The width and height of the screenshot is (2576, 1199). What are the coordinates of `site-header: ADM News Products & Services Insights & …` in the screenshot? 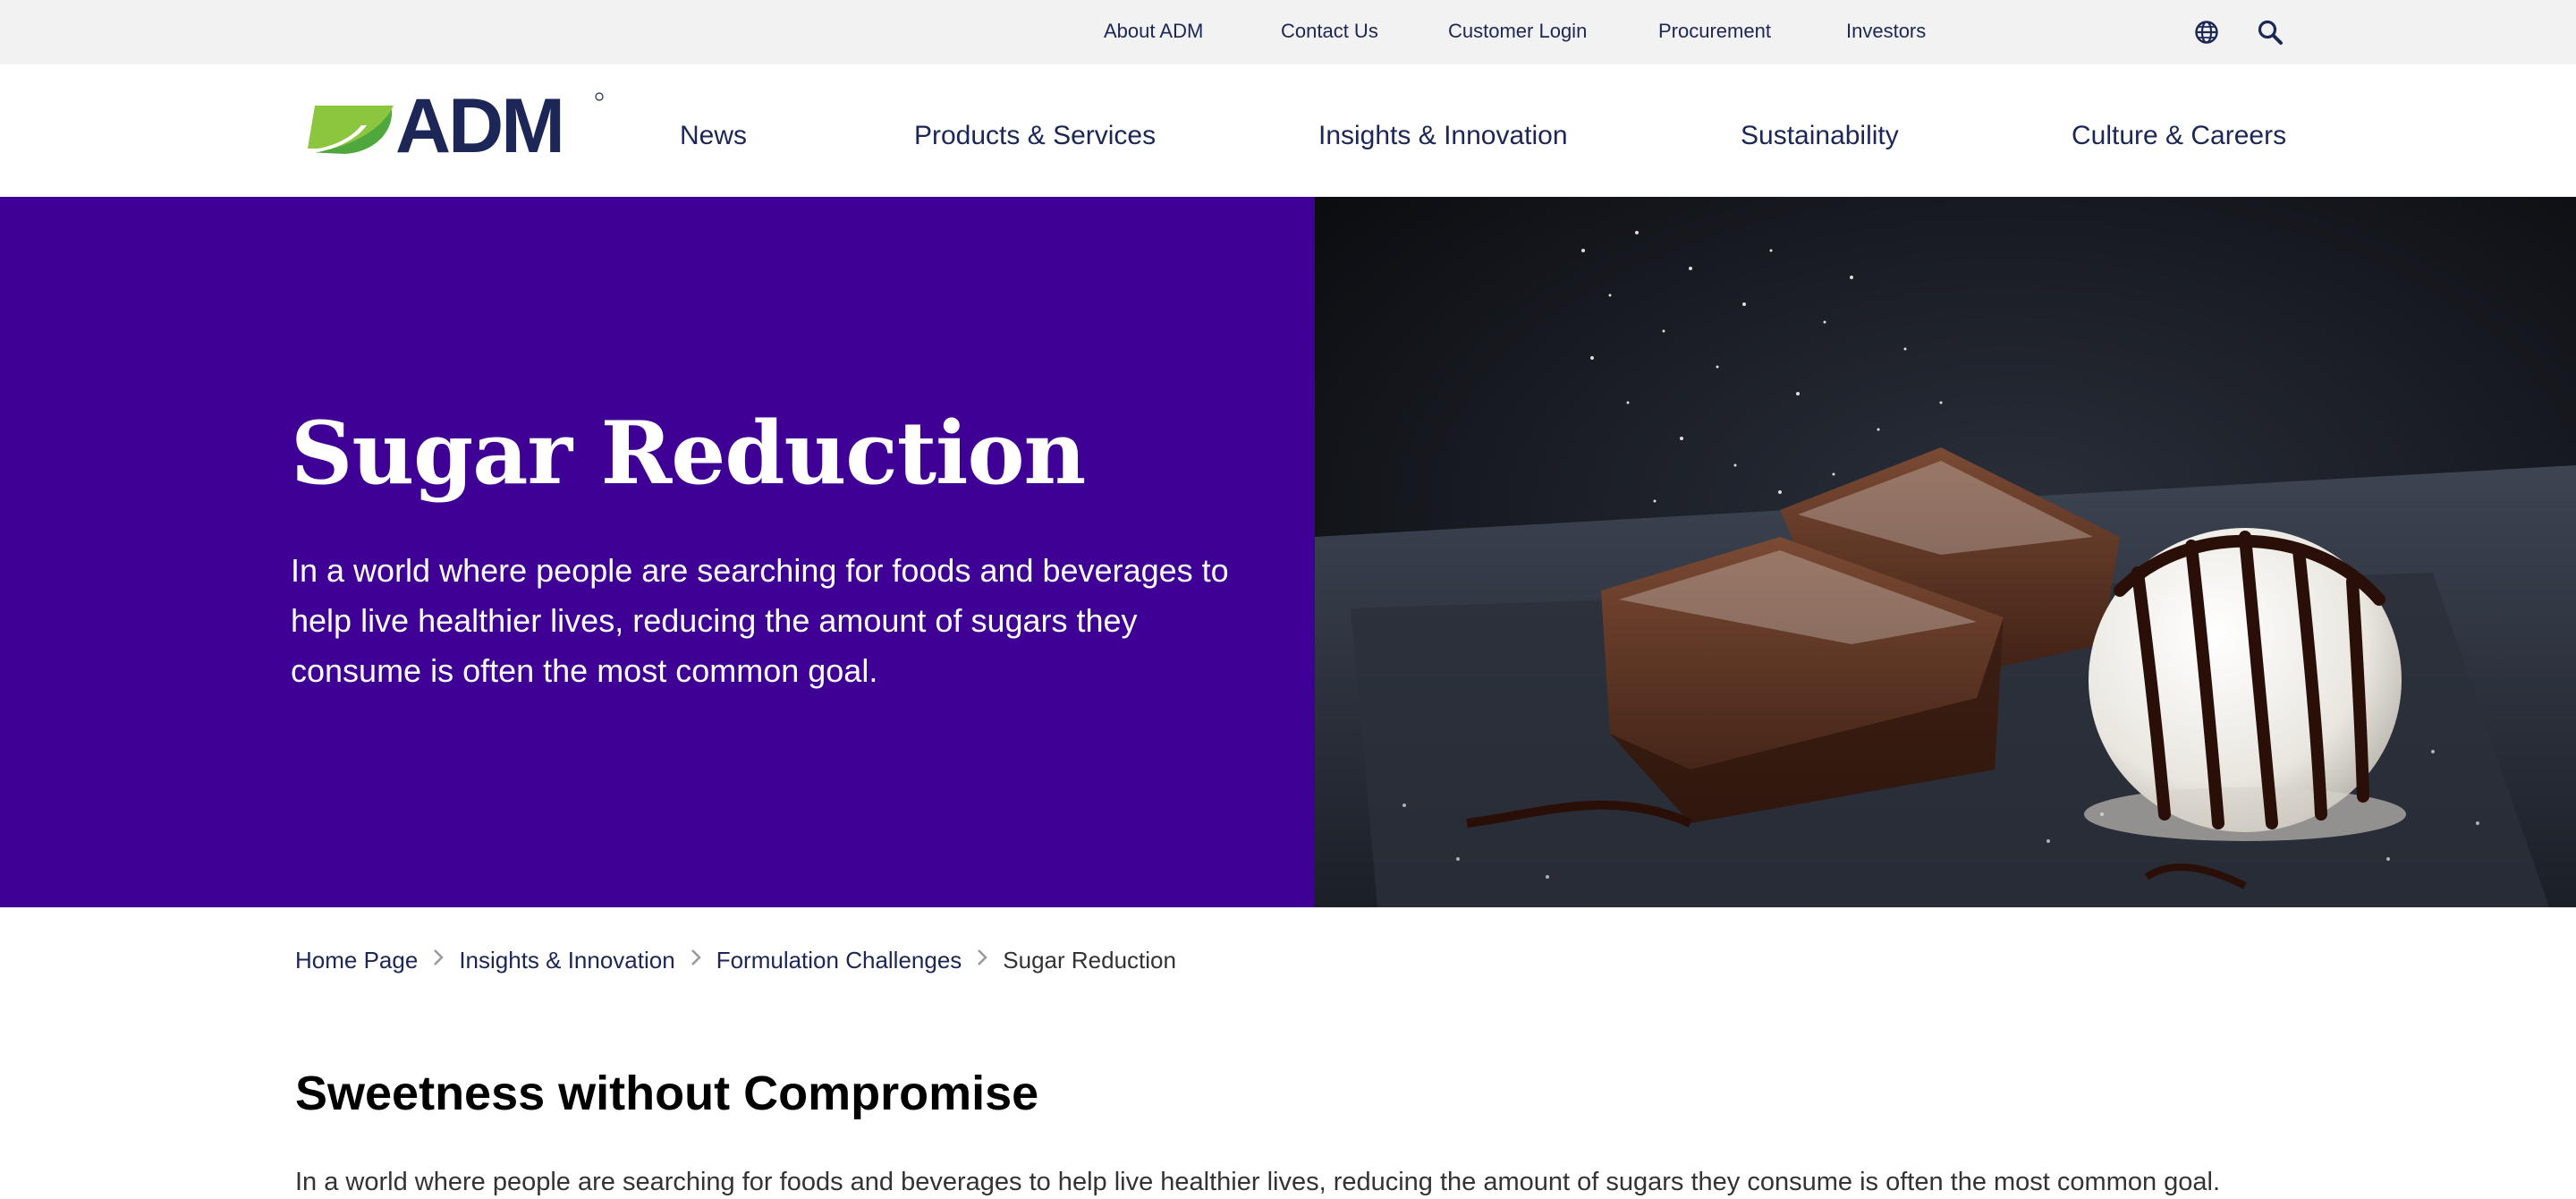 It's located at (1288, 130).